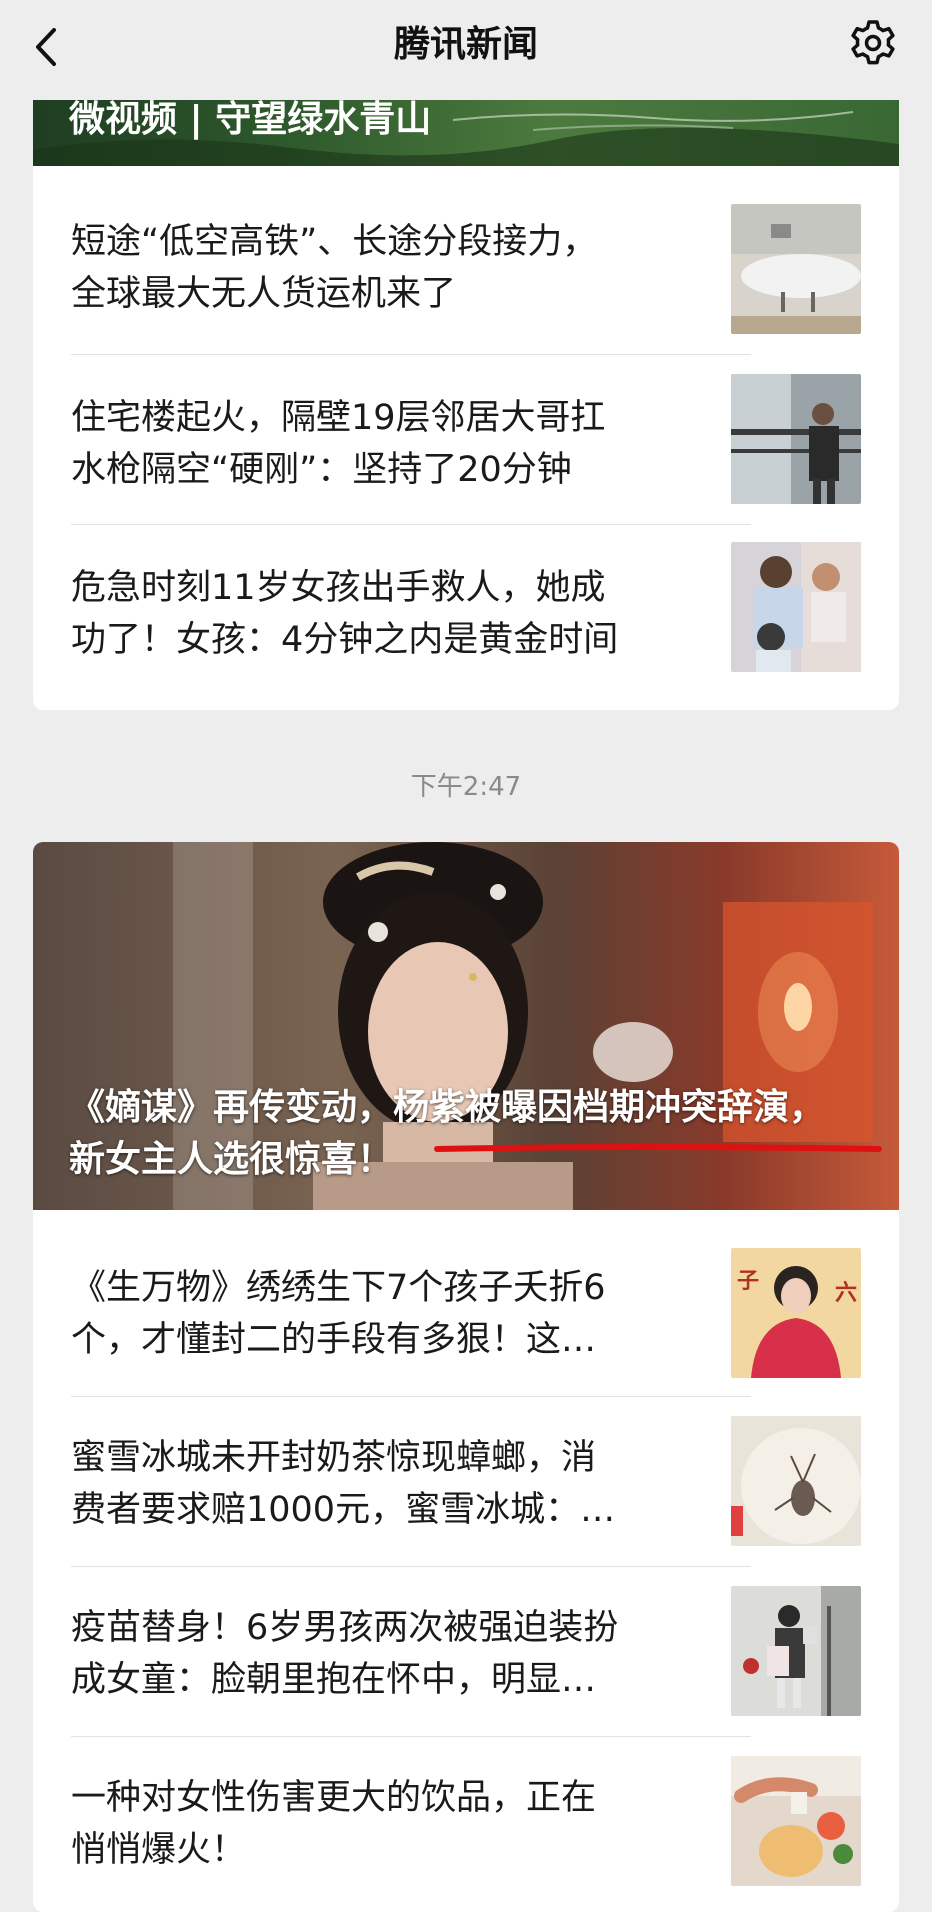 This screenshot has height=1912, width=932. What do you see at coordinates (846, 1293) in the screenshot?
I see `svg-text: 六` at bounding box center [846, 1293].